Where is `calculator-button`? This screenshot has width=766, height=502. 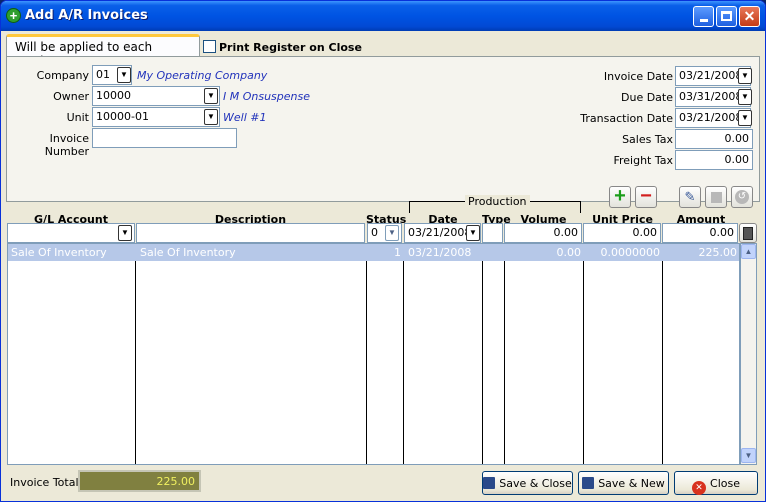 calculator-button is located at coordinates (748, 233).